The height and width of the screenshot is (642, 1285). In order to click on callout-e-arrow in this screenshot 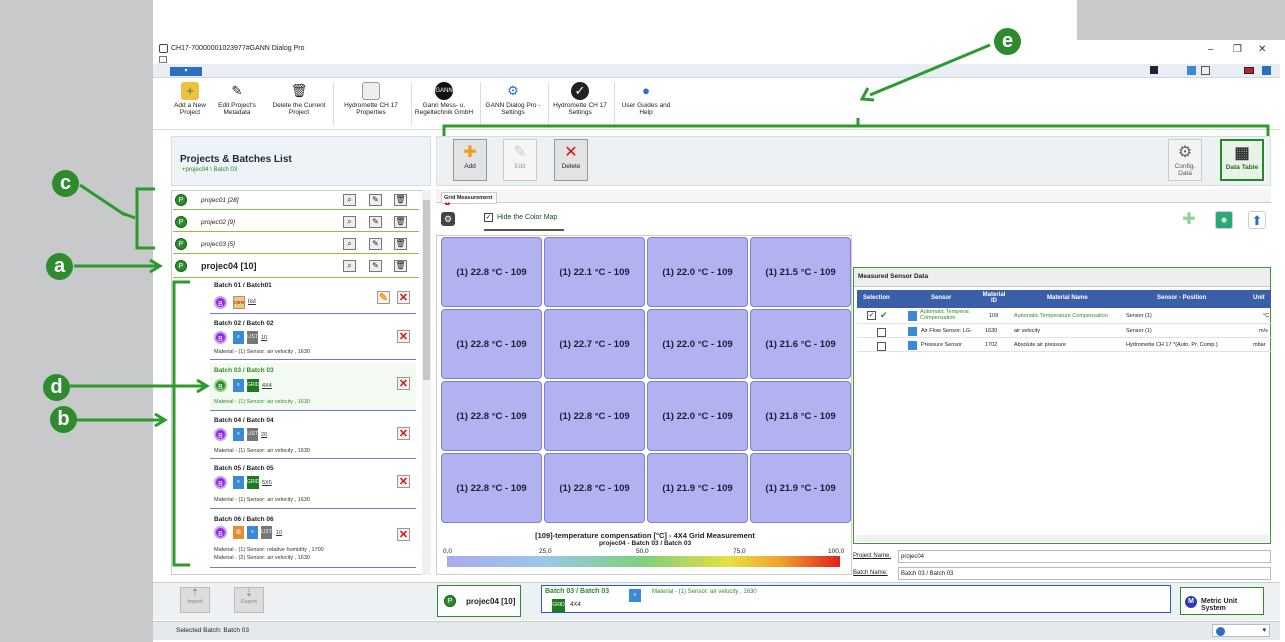, I will do `click(930, 70)`.